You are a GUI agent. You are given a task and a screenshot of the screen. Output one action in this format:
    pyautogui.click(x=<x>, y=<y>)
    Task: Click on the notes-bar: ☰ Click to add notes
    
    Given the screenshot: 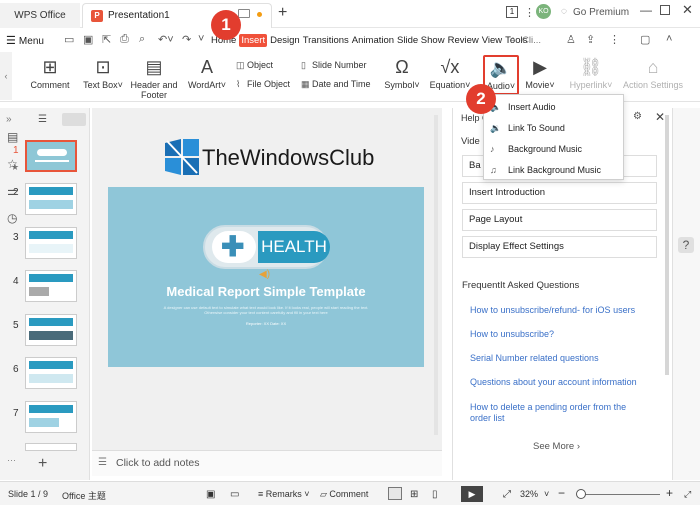 What is the action you would take?
    pyautogui.click(x=267, y=463)
    